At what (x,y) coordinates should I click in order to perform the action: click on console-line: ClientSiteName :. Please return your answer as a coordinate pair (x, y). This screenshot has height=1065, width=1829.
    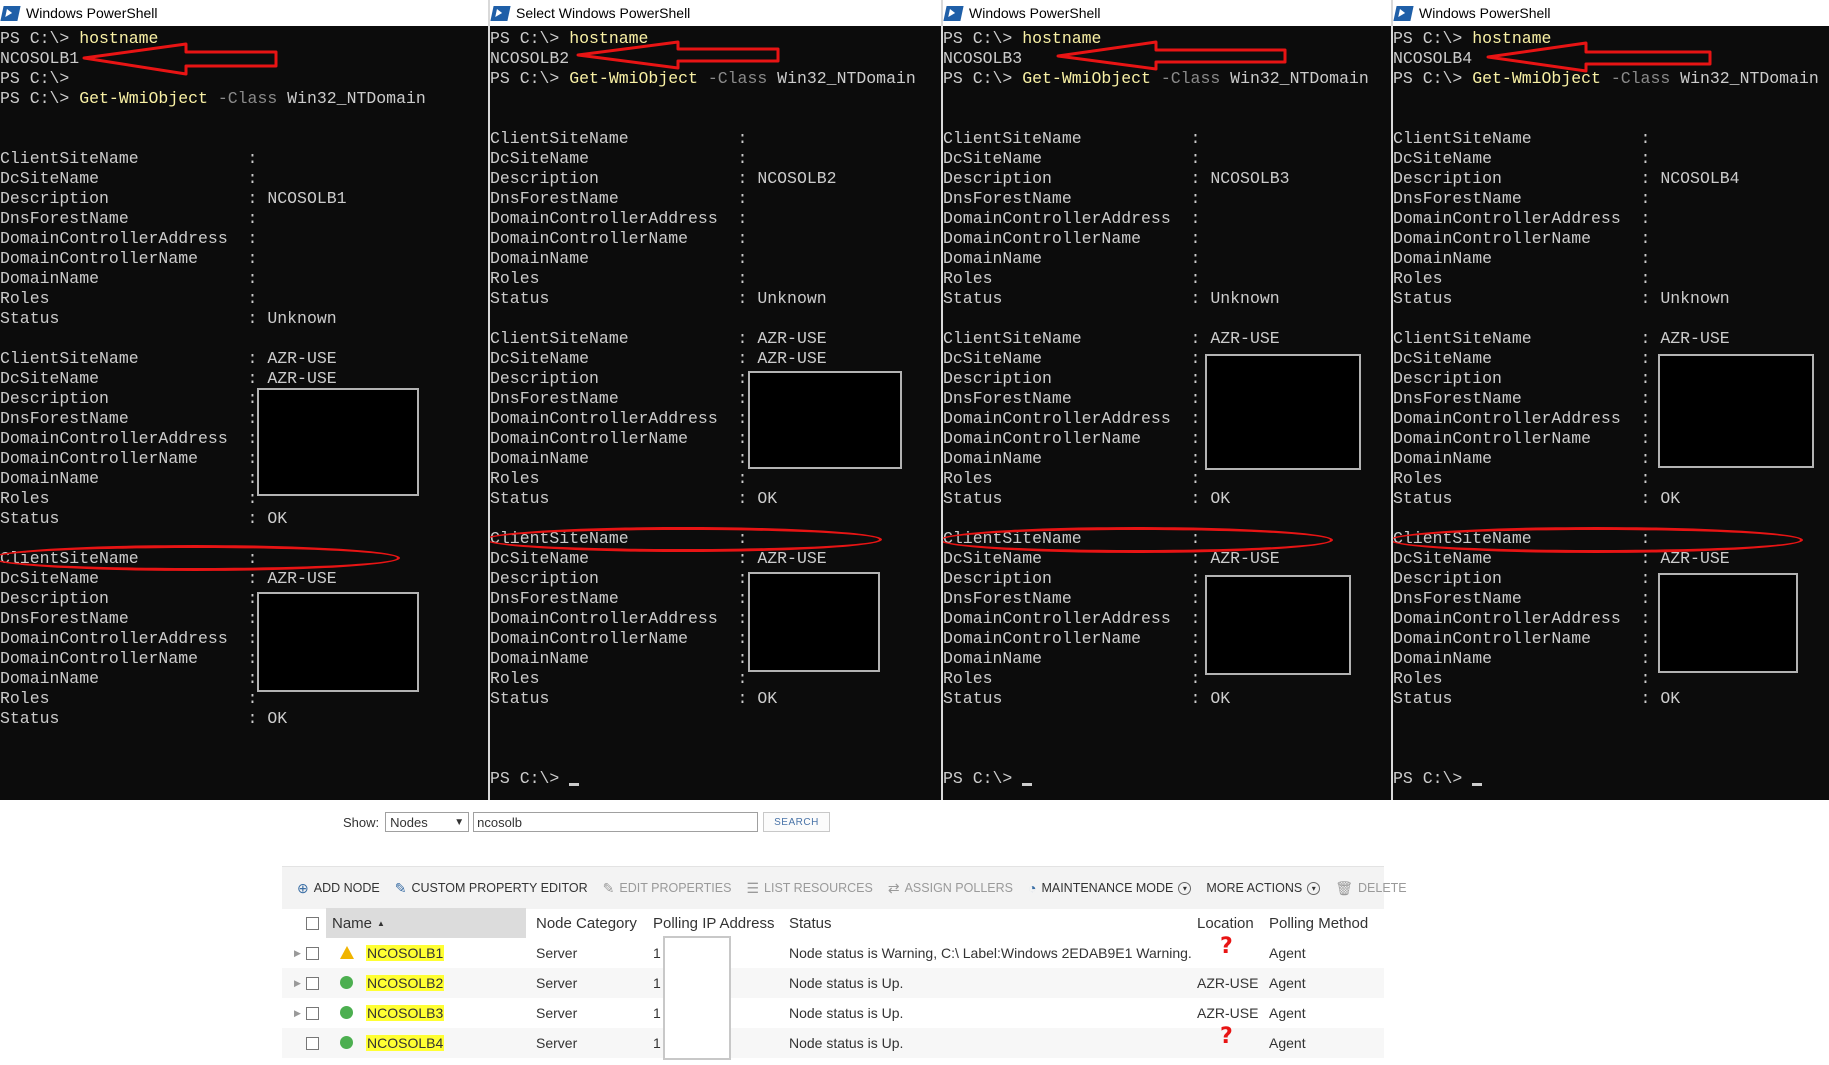
    Looking at the image, I should click on (703, 139).